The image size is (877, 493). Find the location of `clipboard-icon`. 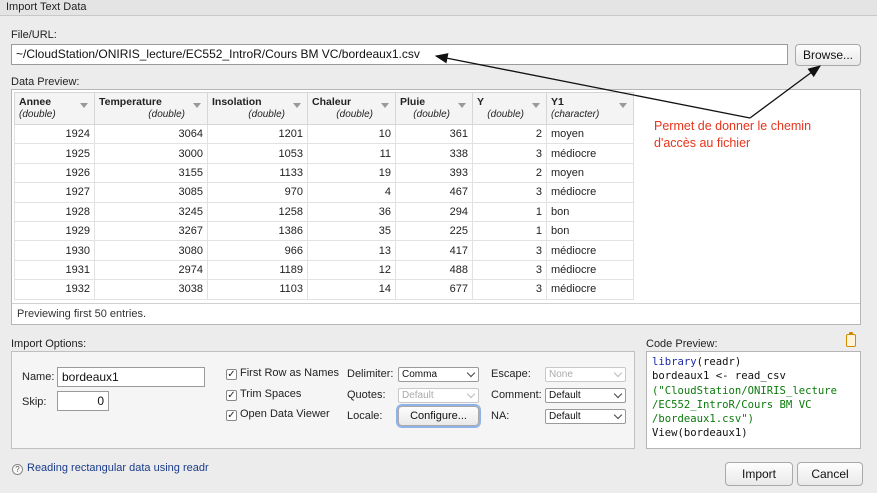

clipboard-icon is located at coordinates (851, 339).